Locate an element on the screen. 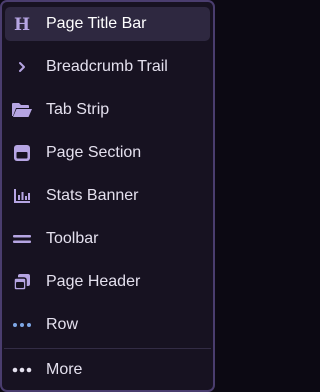 The width and height of the screenshot is (320, 392). menu-item-label: Tab Strip is located at coordinates (78, 109).